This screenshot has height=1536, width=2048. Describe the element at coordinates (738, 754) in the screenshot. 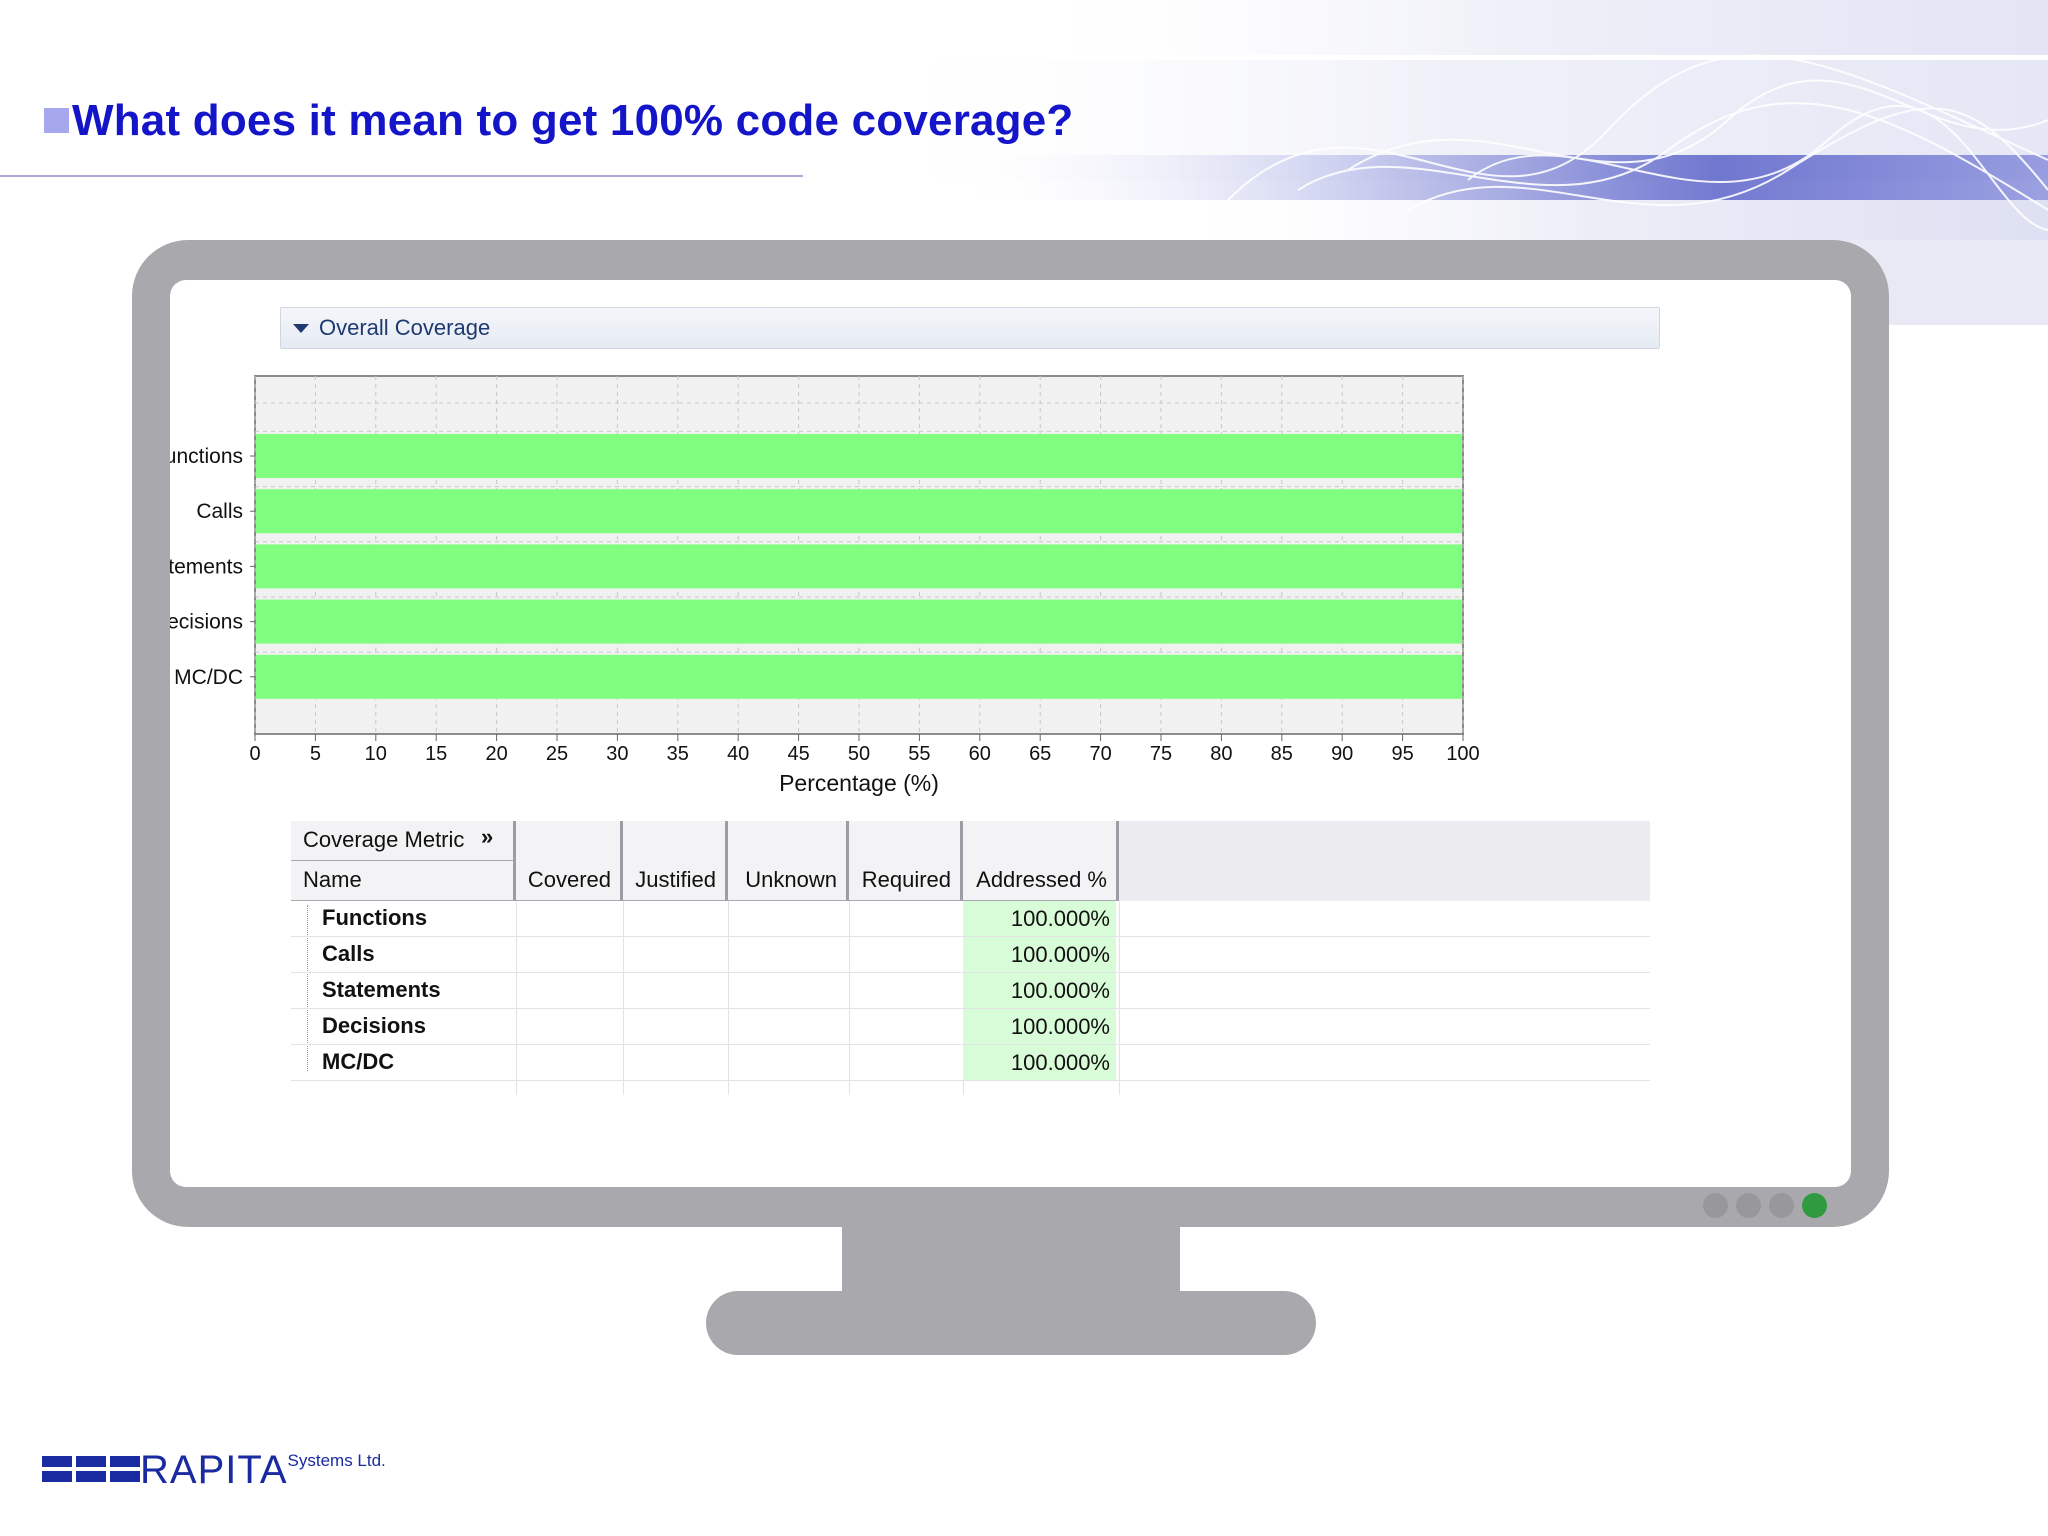

I see `x-tick-label: 40` at that location.